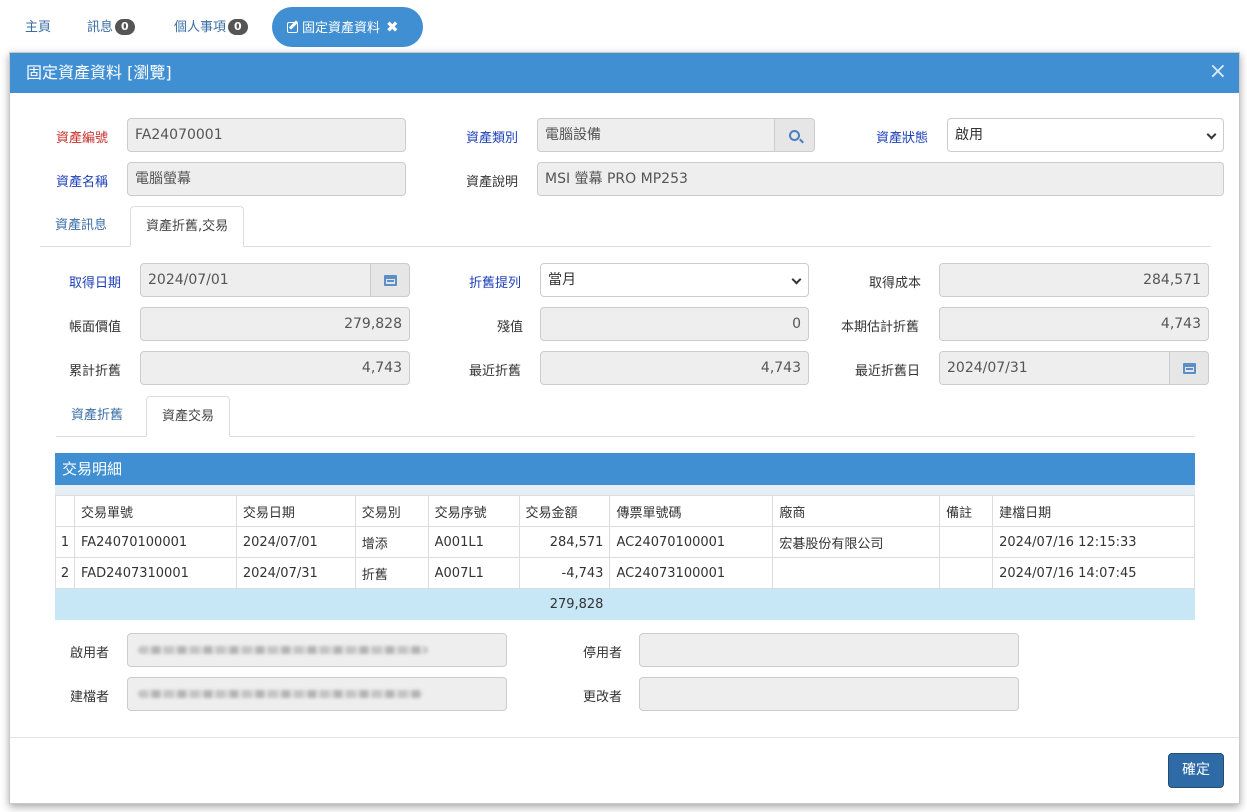  What do you see at coordinates (187, 226) in the screenshot?
I see `tab-asset-depreciation: 資產折舊,交易` at bounding box center [187, 226].